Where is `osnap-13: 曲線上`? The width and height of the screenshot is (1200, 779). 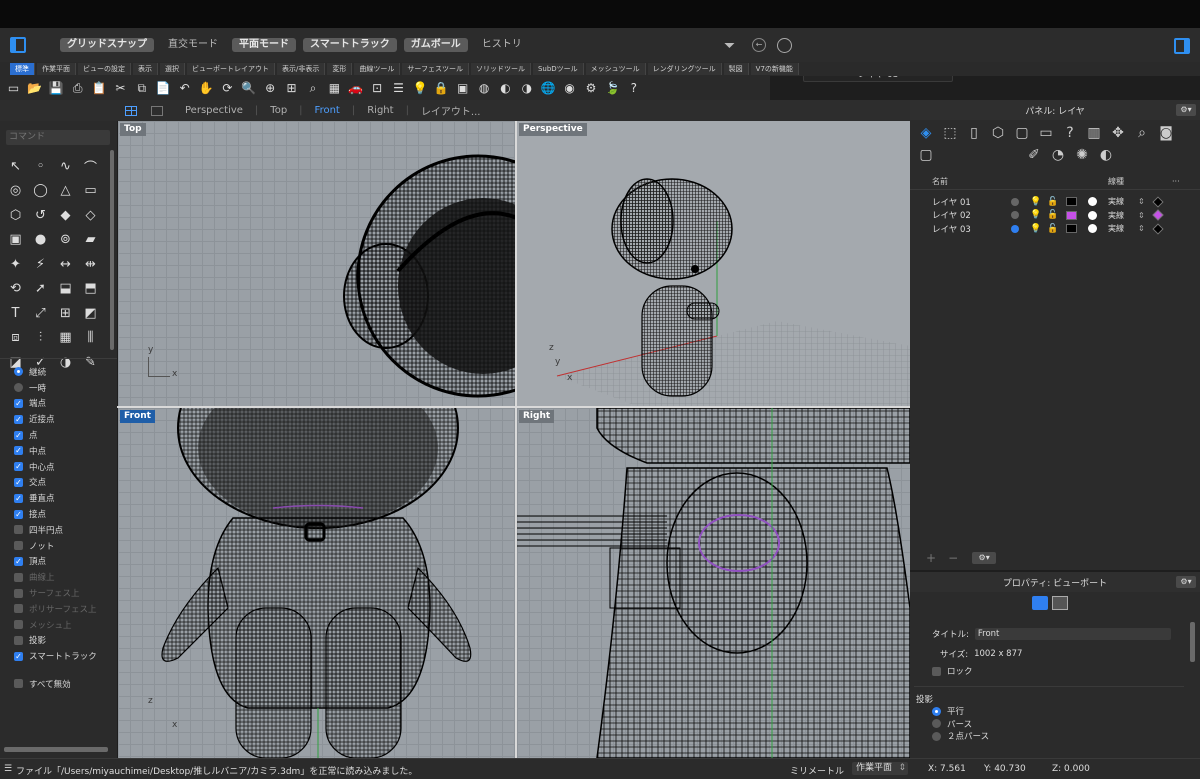 osnap-13: 曲線上 is located at coordinates (64, 577).